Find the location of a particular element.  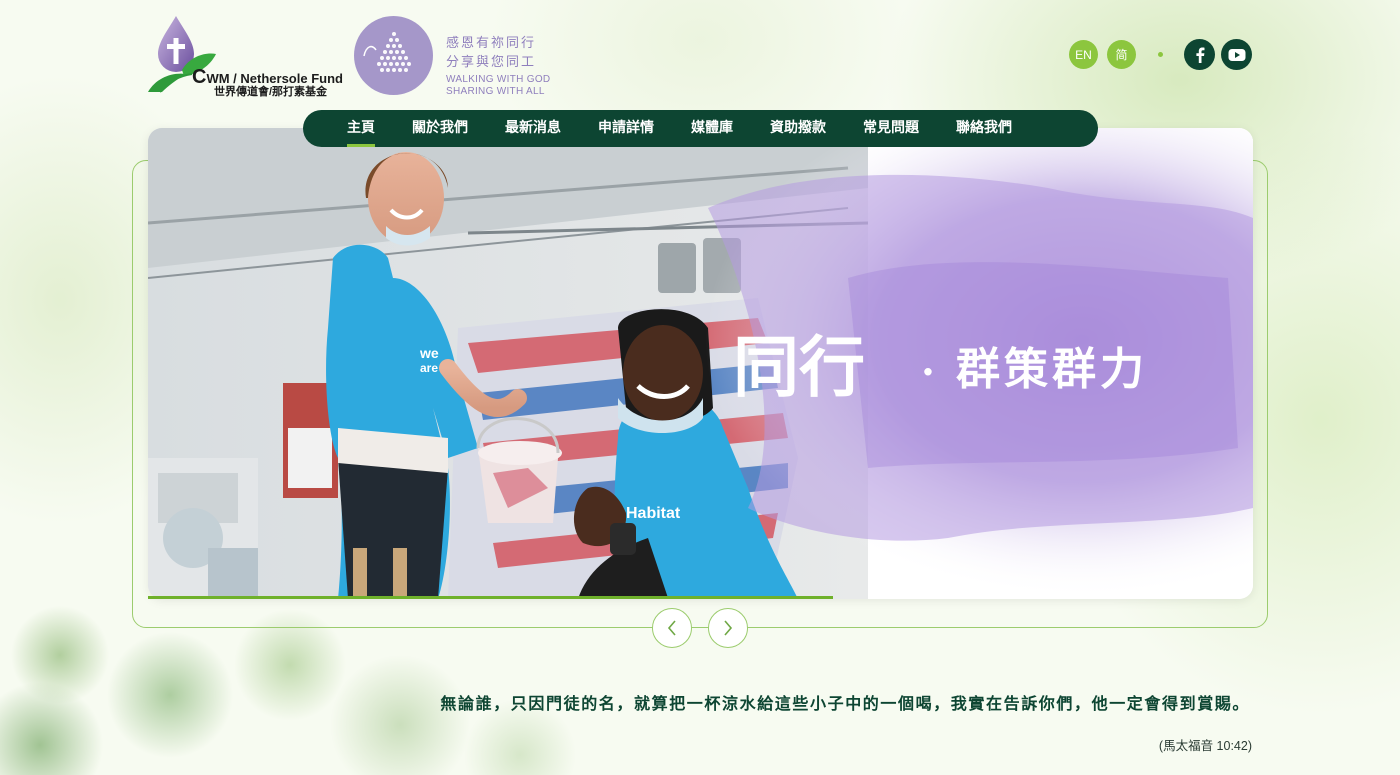

brand-name-zh: 世界傳道會/那打素基金 is located at coordinates (271, 92).